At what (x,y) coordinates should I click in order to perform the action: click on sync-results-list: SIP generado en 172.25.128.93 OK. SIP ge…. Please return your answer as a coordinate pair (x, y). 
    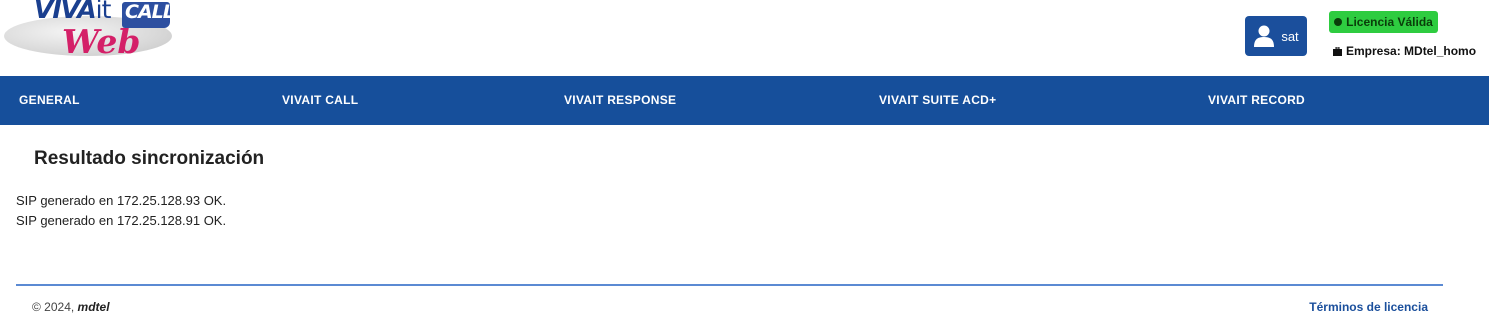
    Looking at the image, I should click on (121, 211).